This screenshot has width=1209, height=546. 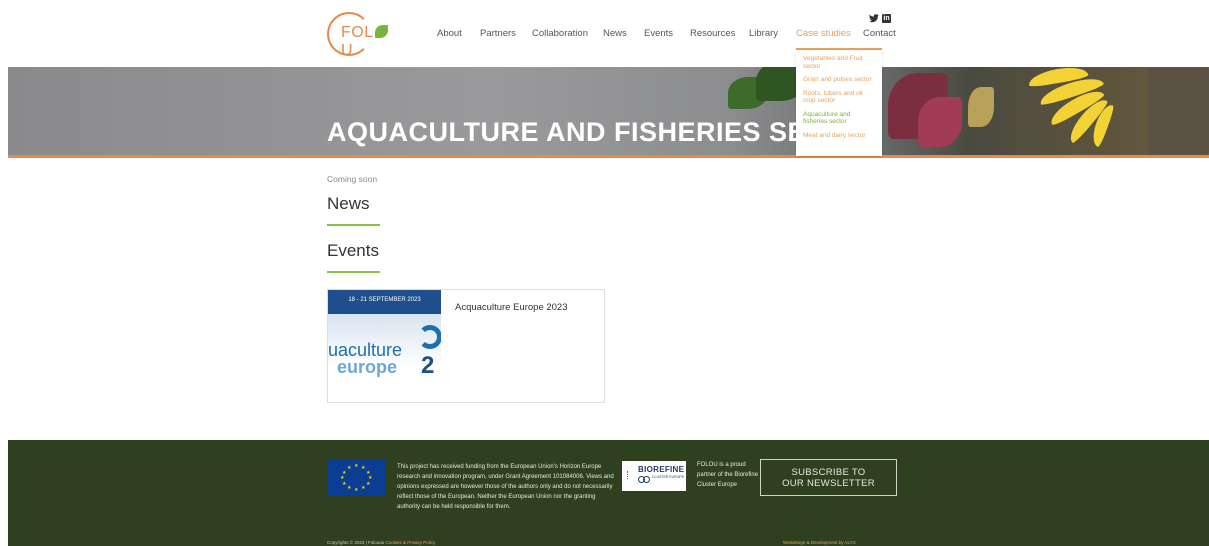 What do you see at coordinates (839, 118) in the screenshot?
I see `dropdown-item-aquaculture: Aquaculture and fisheries sector` at bounding box center [839, 118].